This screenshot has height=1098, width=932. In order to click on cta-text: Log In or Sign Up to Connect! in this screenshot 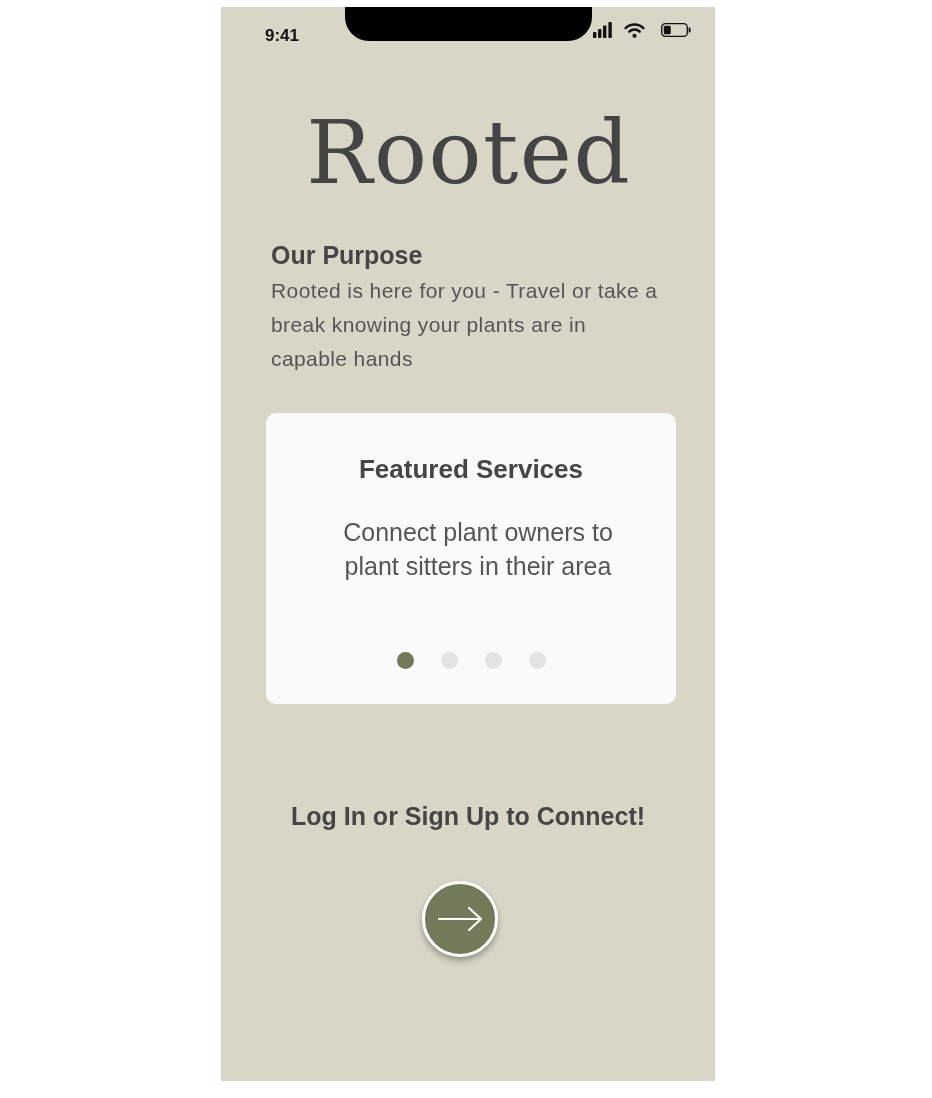, I will do `click(468, 816)`.